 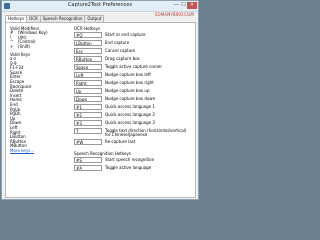 I want to click on hotkey-row: Space Toggle active capture corner, so click(x=133, y=67).